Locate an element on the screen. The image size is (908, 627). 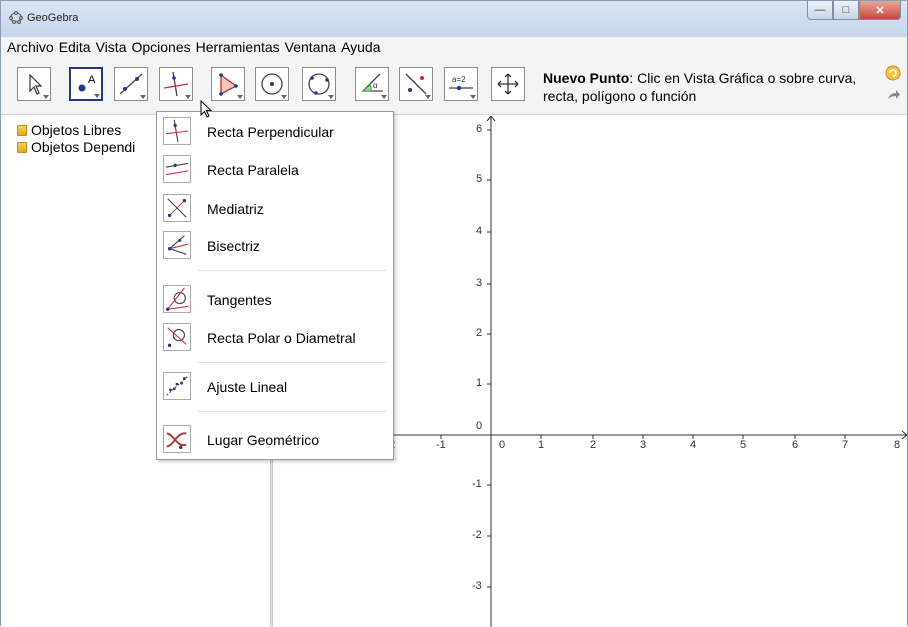
menu-item-lugar-geometrico: Lugar Geométrico is located at coordinates (275, 440).